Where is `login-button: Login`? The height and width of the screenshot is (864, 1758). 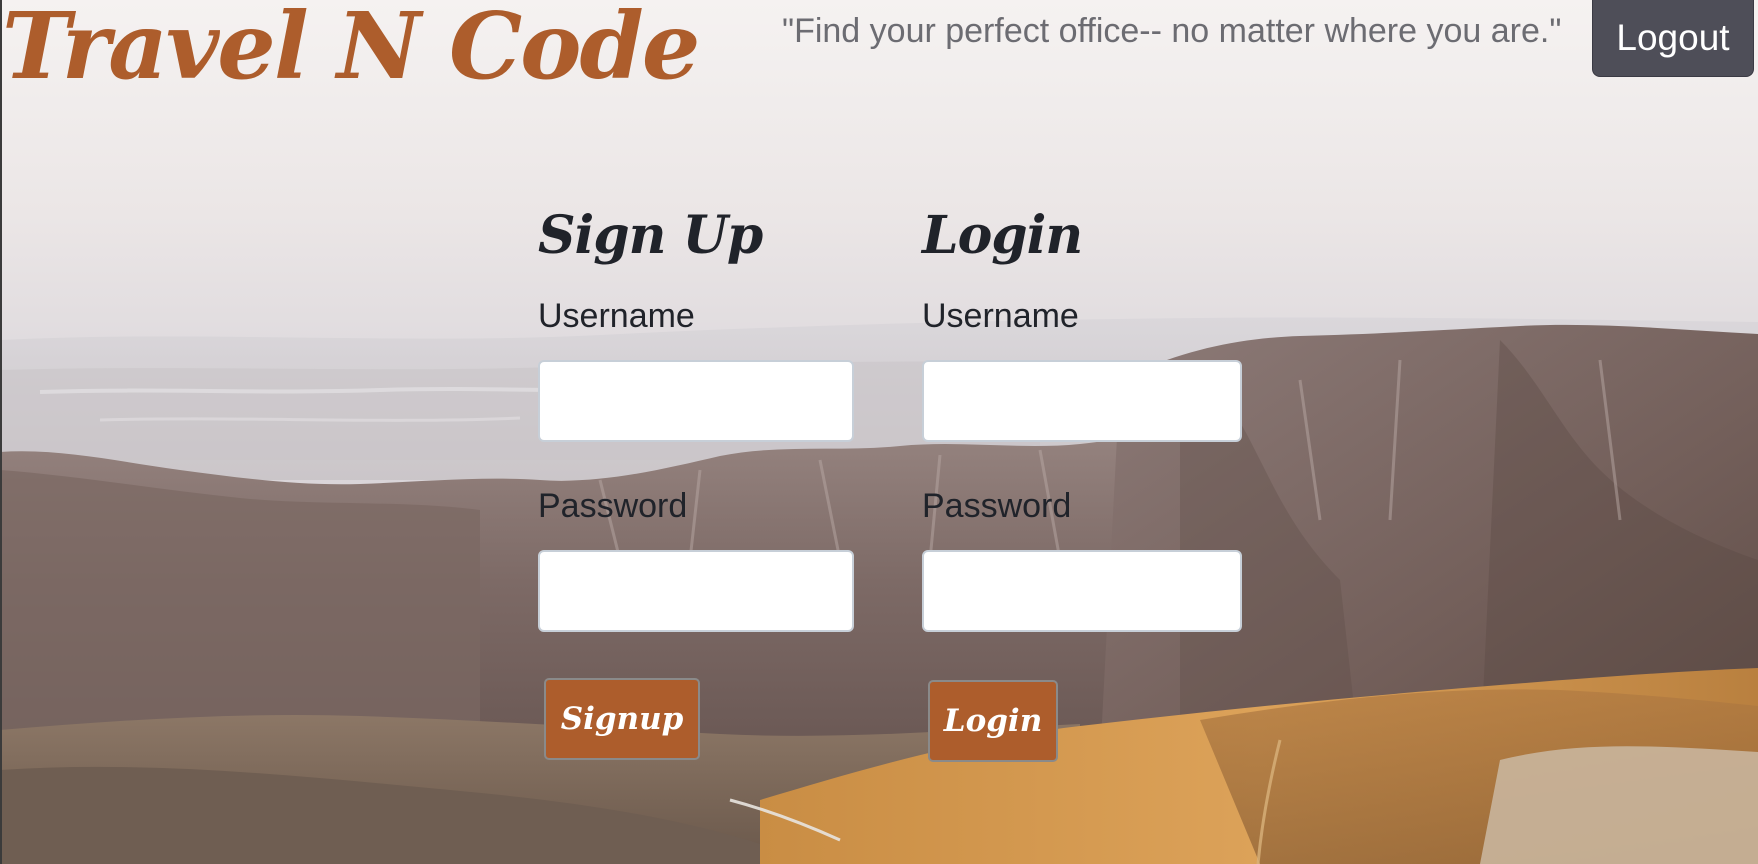 login-button: Login is located at coordinates (993, 721).